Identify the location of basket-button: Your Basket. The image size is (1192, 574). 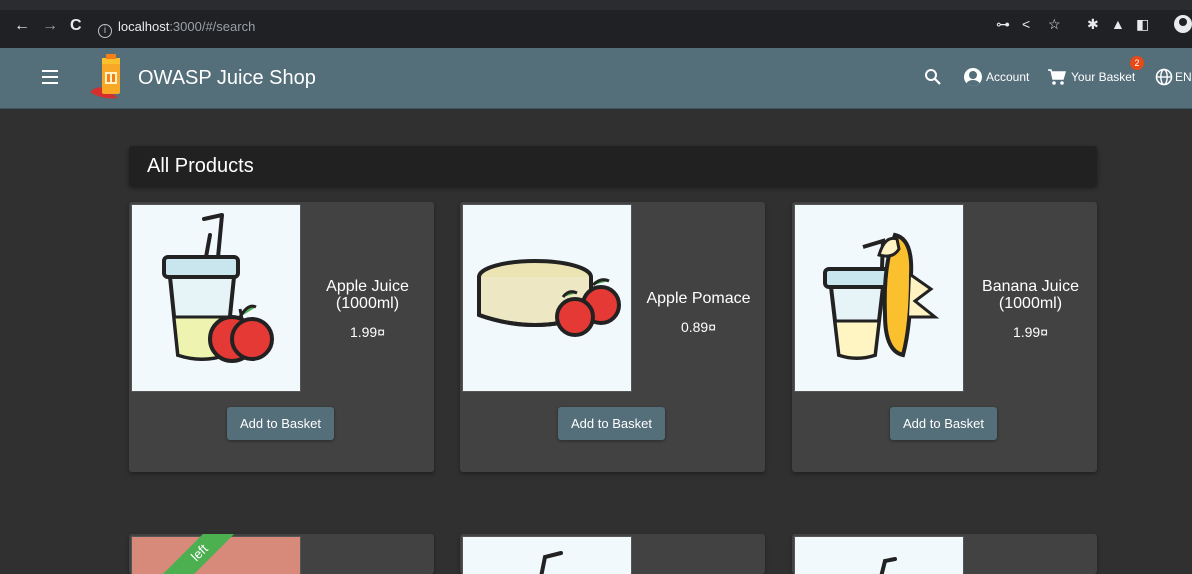
(1091, 77).